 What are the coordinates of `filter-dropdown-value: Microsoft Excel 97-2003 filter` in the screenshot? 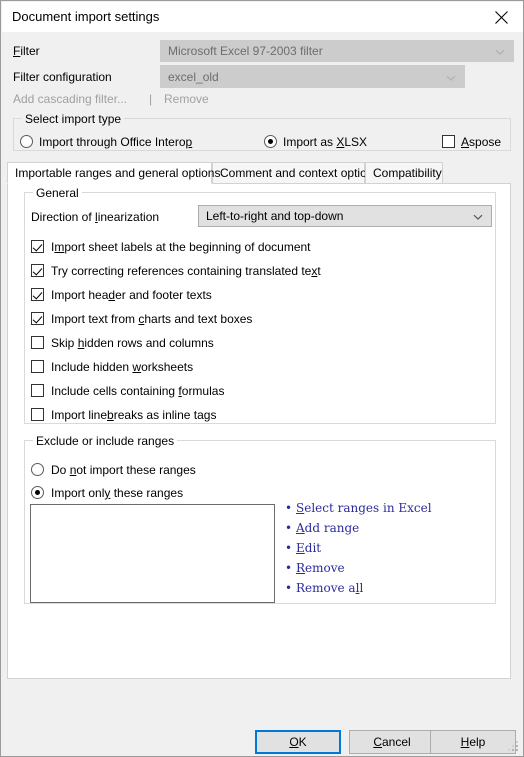 It's located at (245, 51).